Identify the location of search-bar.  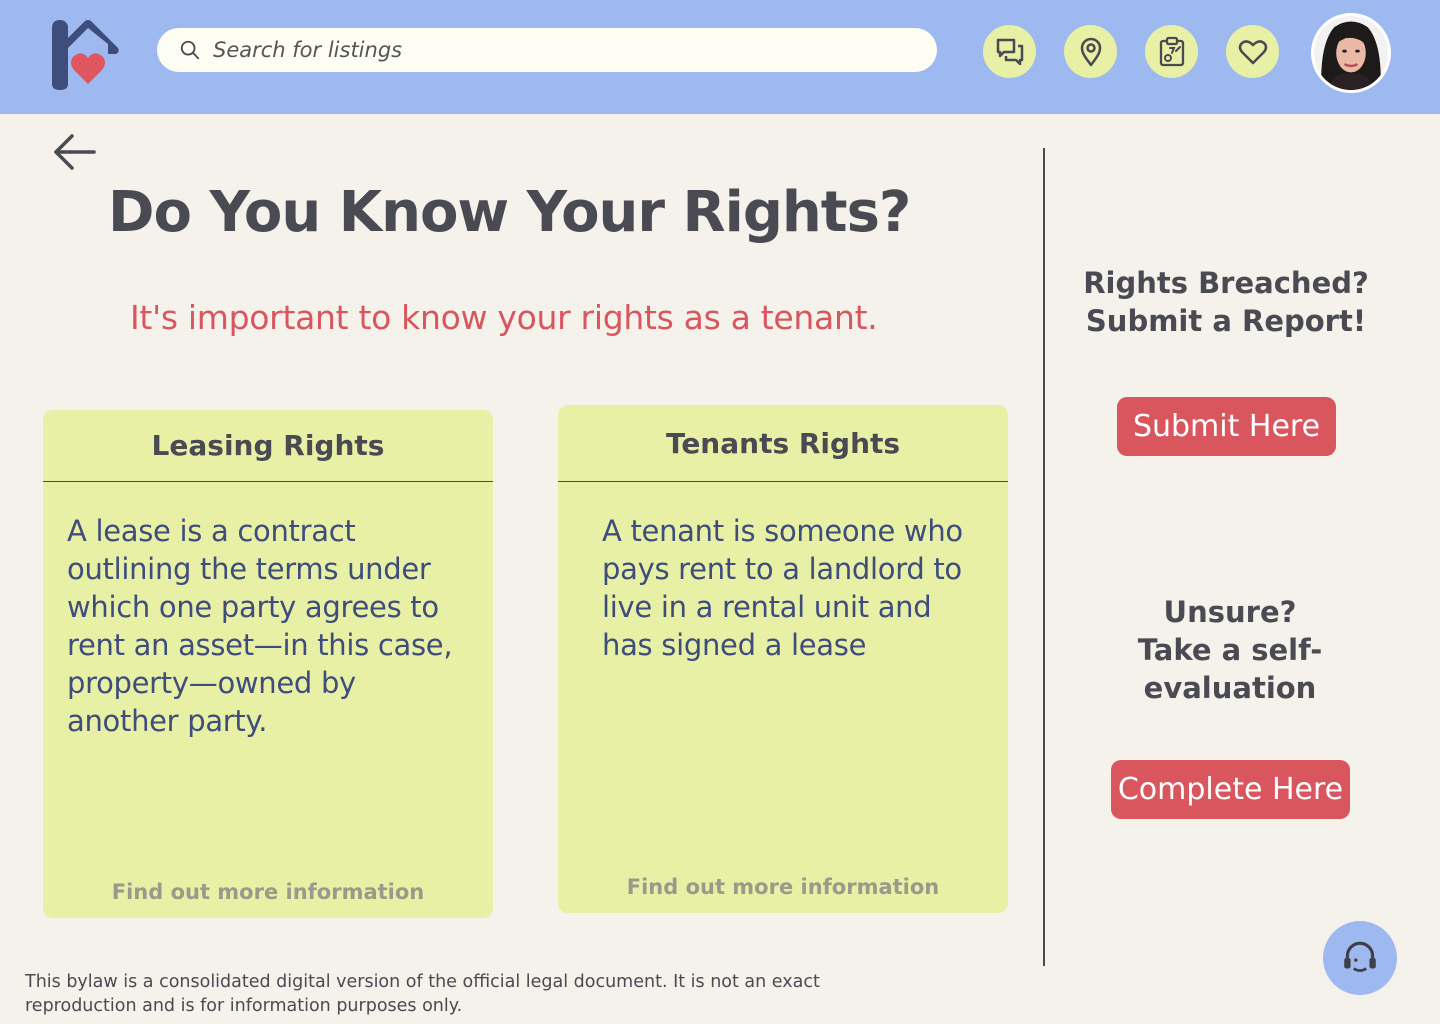
(547, 50).